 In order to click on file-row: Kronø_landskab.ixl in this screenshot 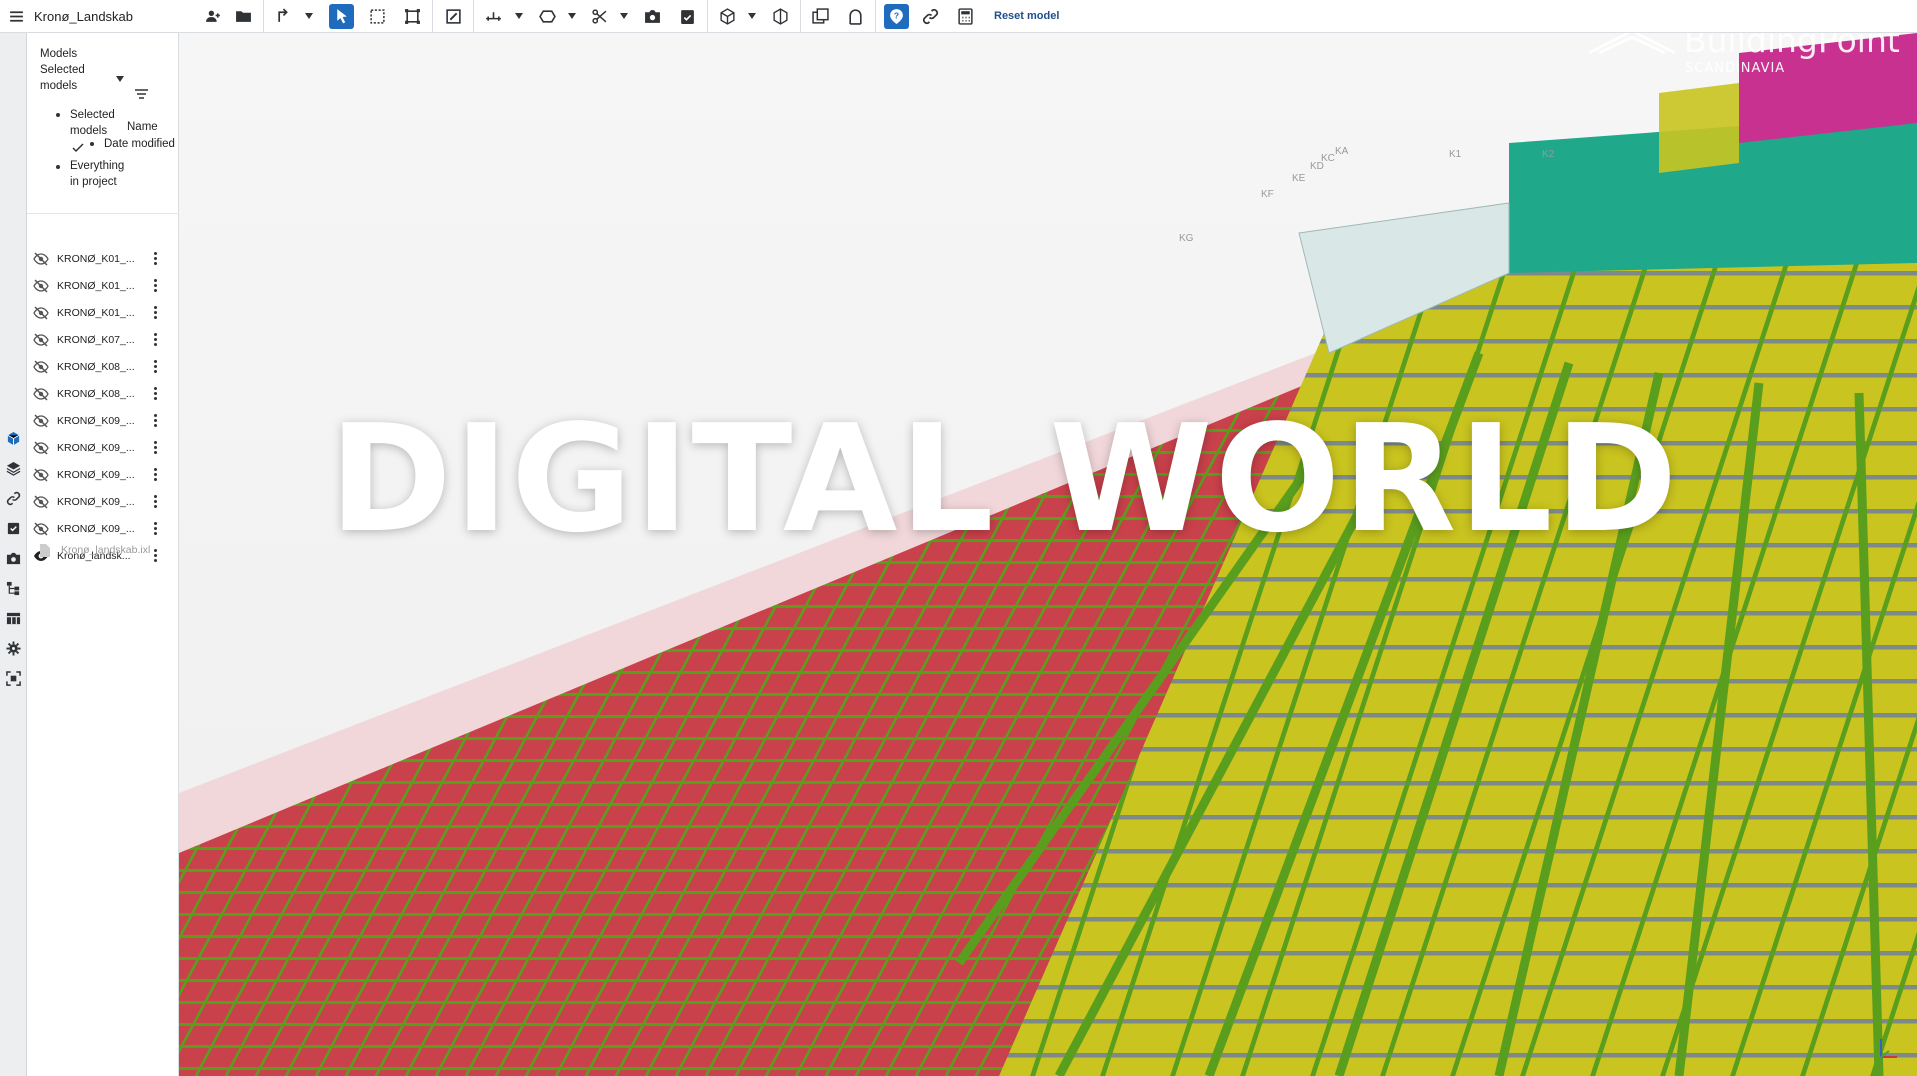, I will do `click(103, 550)`.